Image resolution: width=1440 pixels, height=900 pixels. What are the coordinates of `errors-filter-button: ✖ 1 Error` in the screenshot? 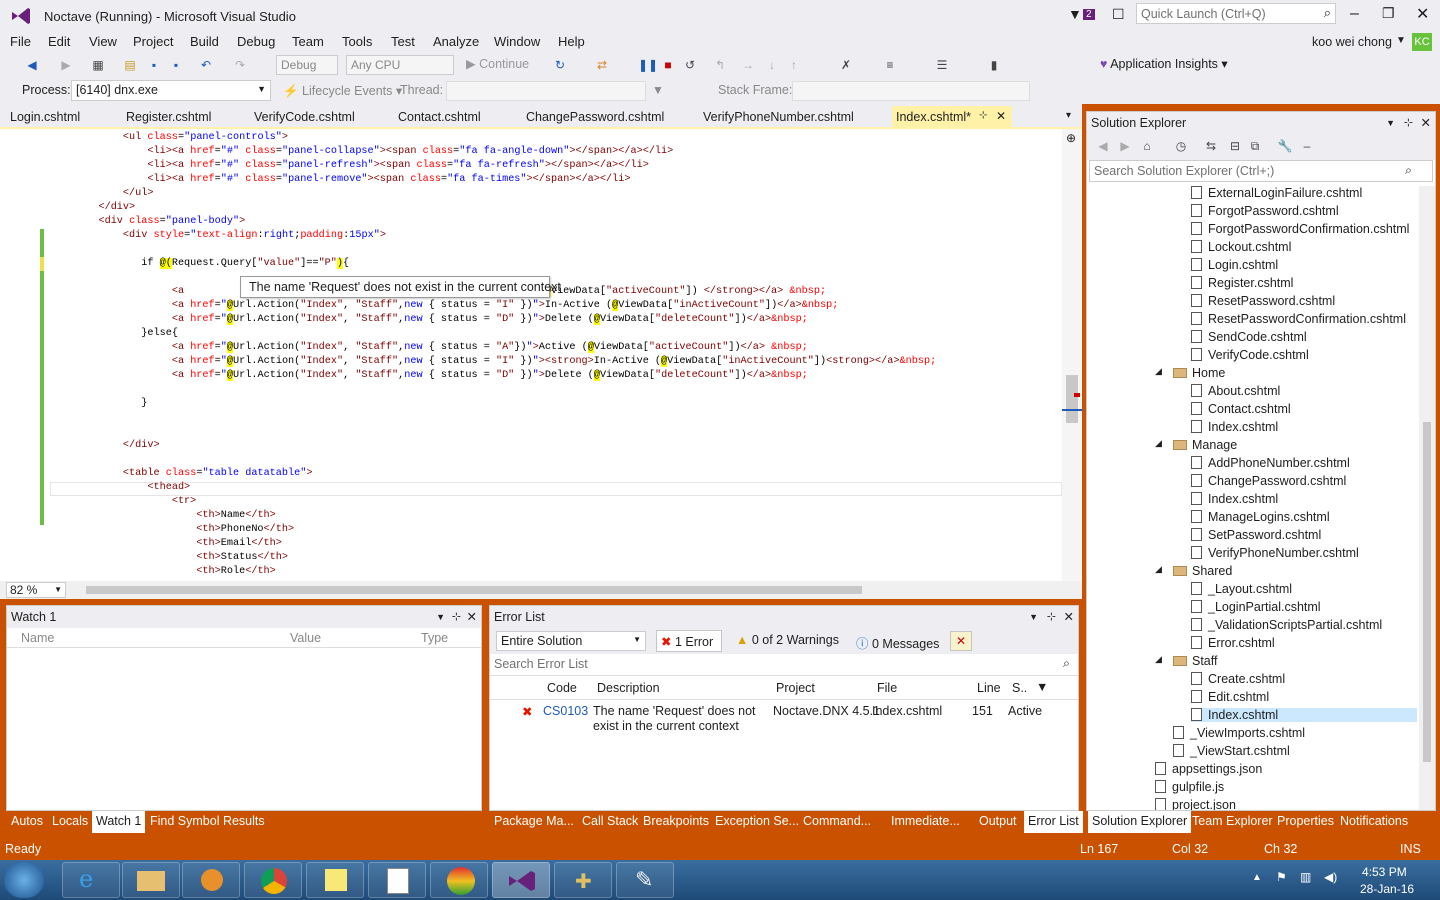 It's located at (689, 641).